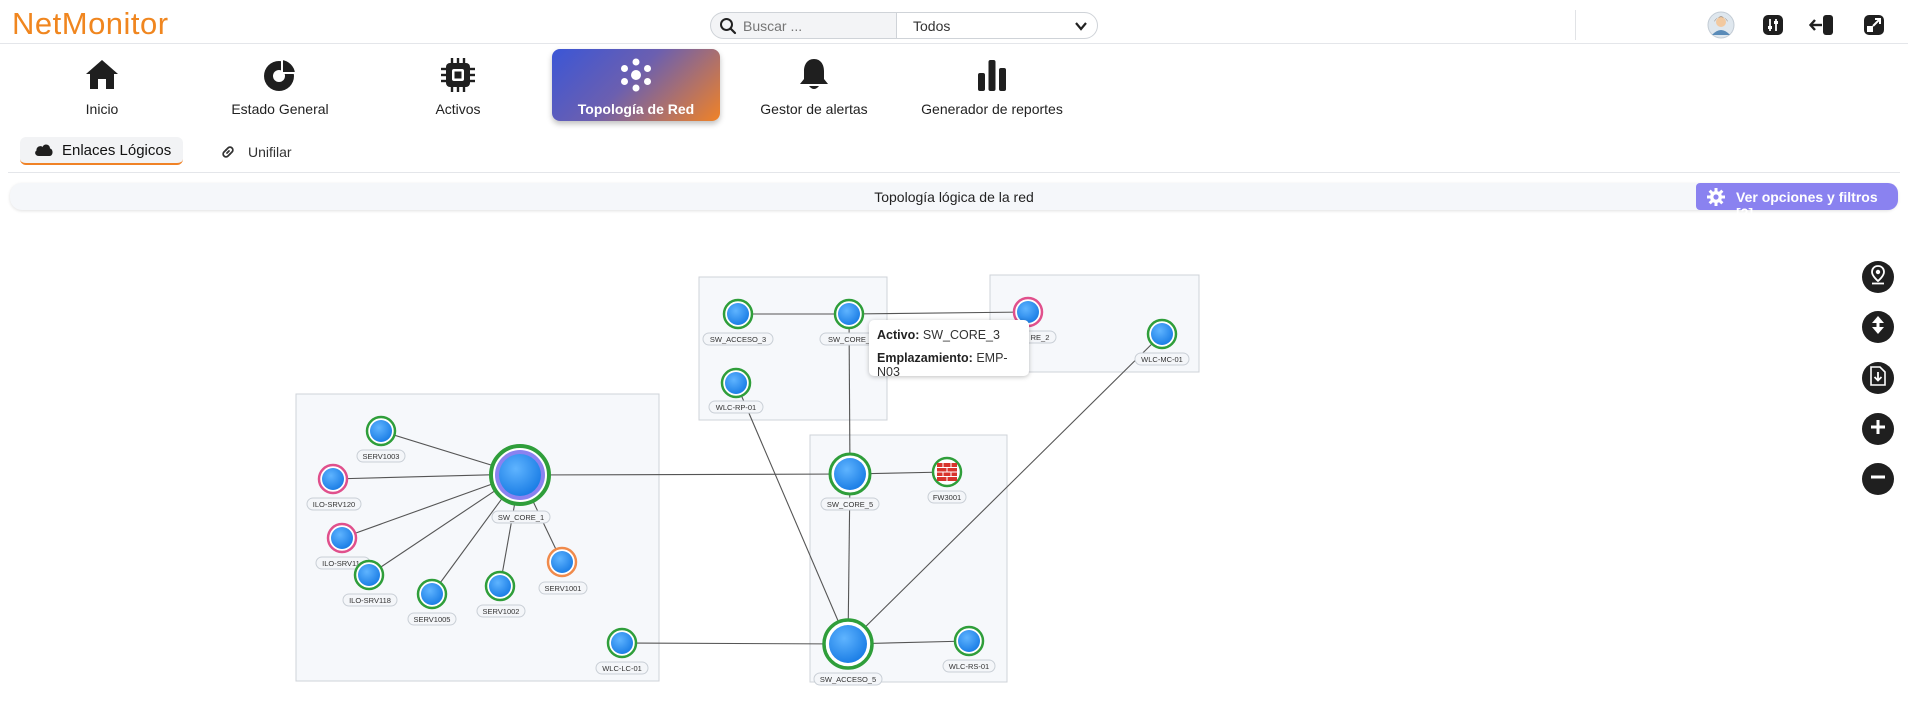  I want to click on tooltip-asset-label: Activo:, so click(898, 335).